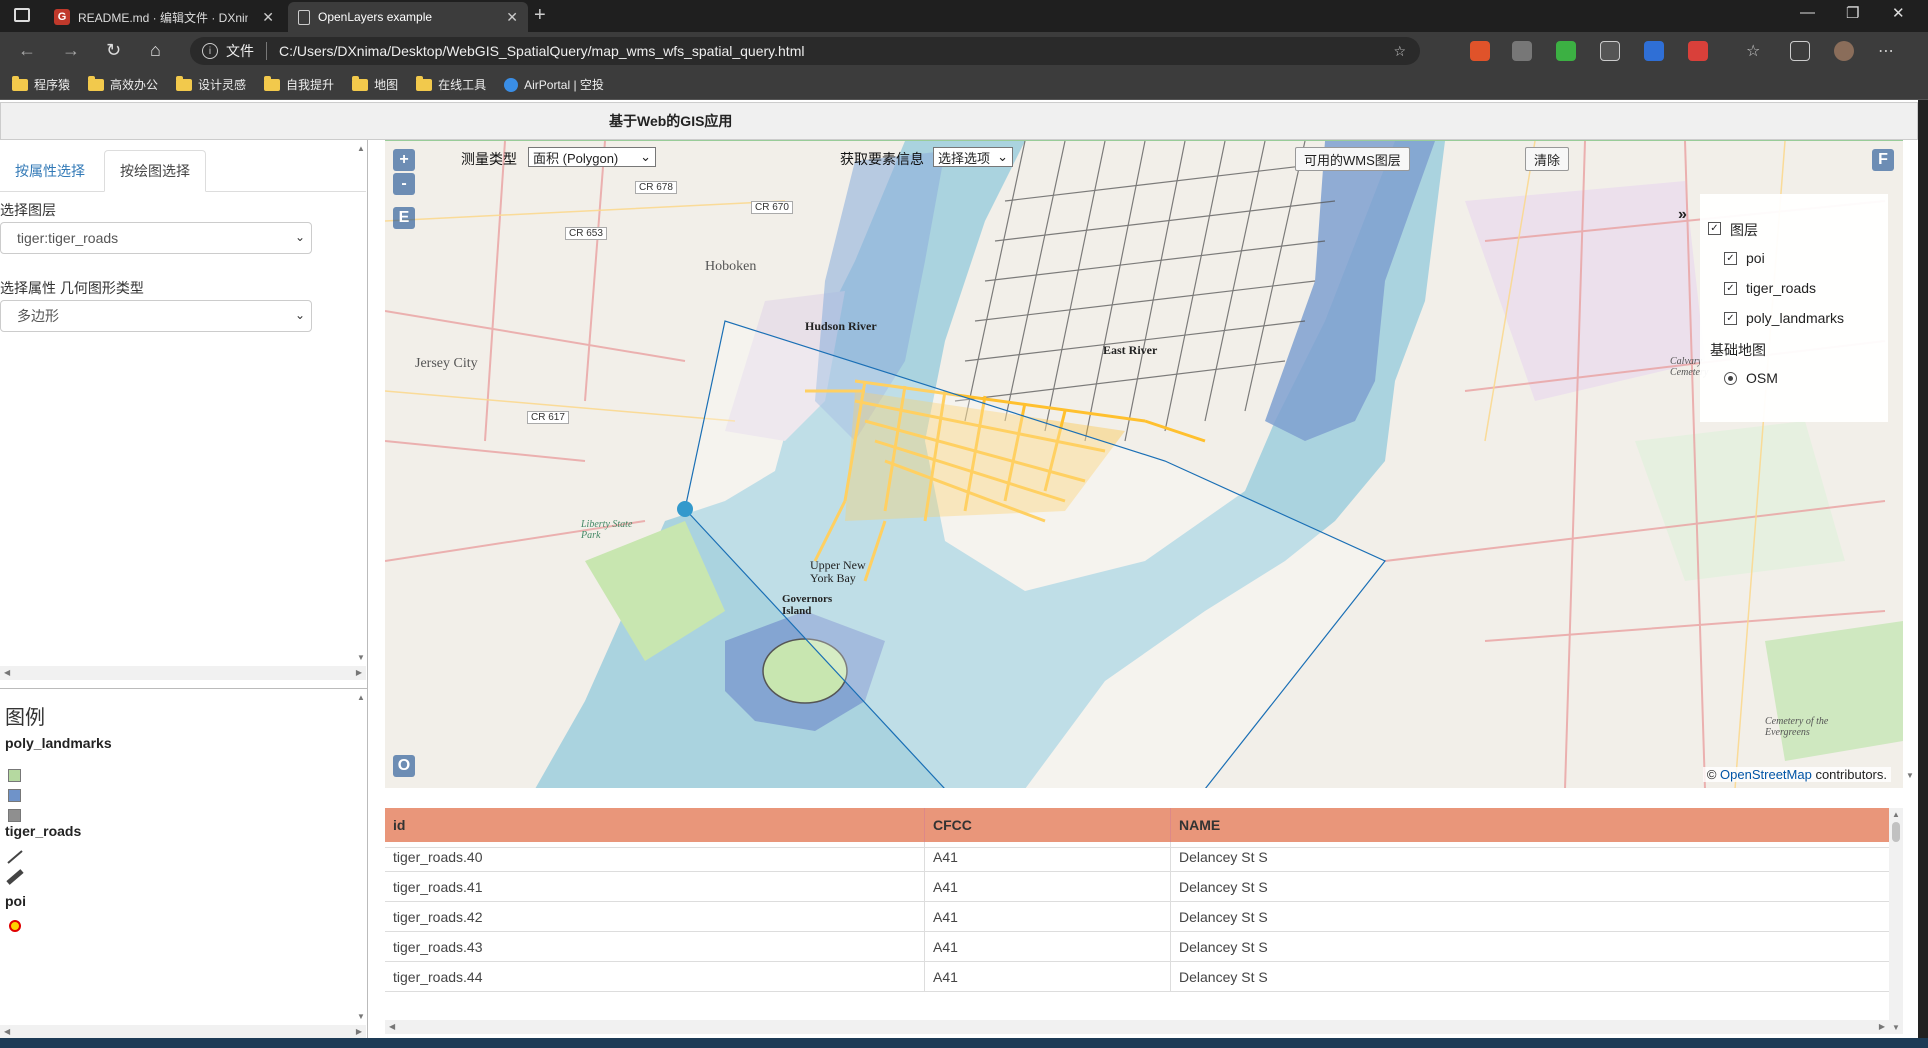 The width and height of the screenshot is (1928, 1048). Describe the element at coordinates (655, 825) in the screenshot. I see `column-header-id: id` at that location.